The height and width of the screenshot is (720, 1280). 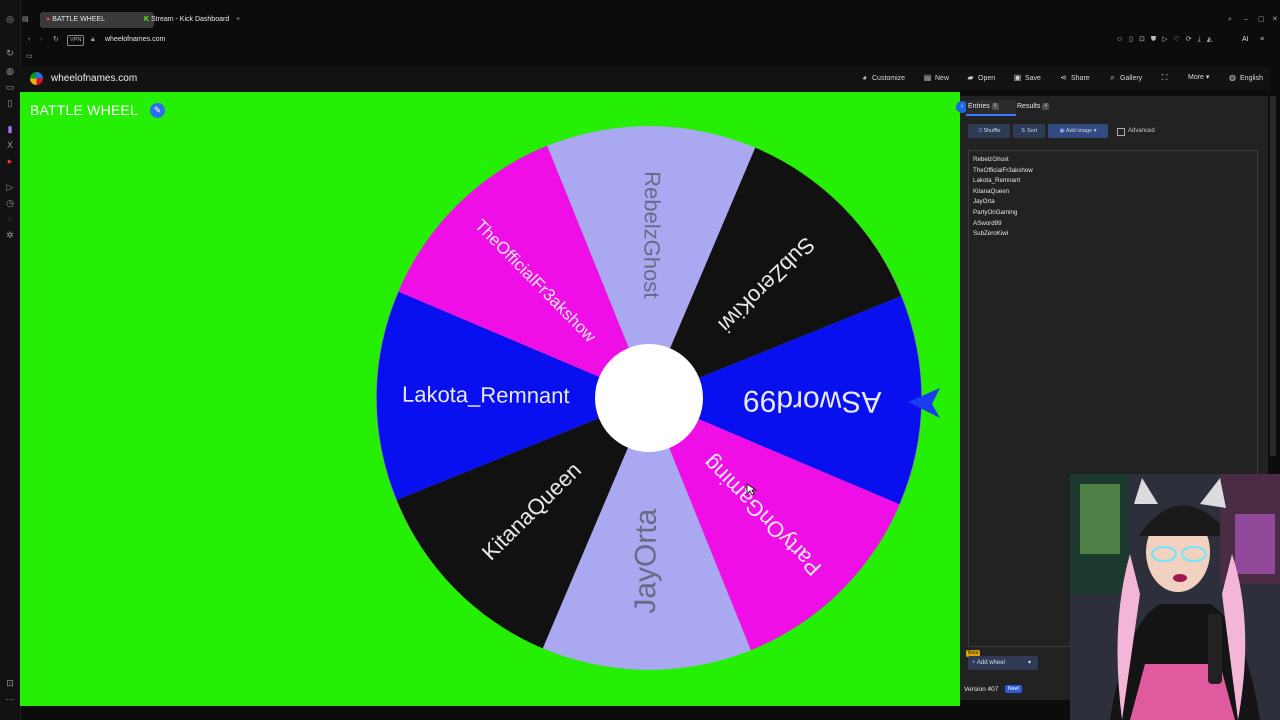 What do you see at coordinates (980, 79) in the screenshot?
I see `open-button: ▰ Open` at bounding box center [980, 79].